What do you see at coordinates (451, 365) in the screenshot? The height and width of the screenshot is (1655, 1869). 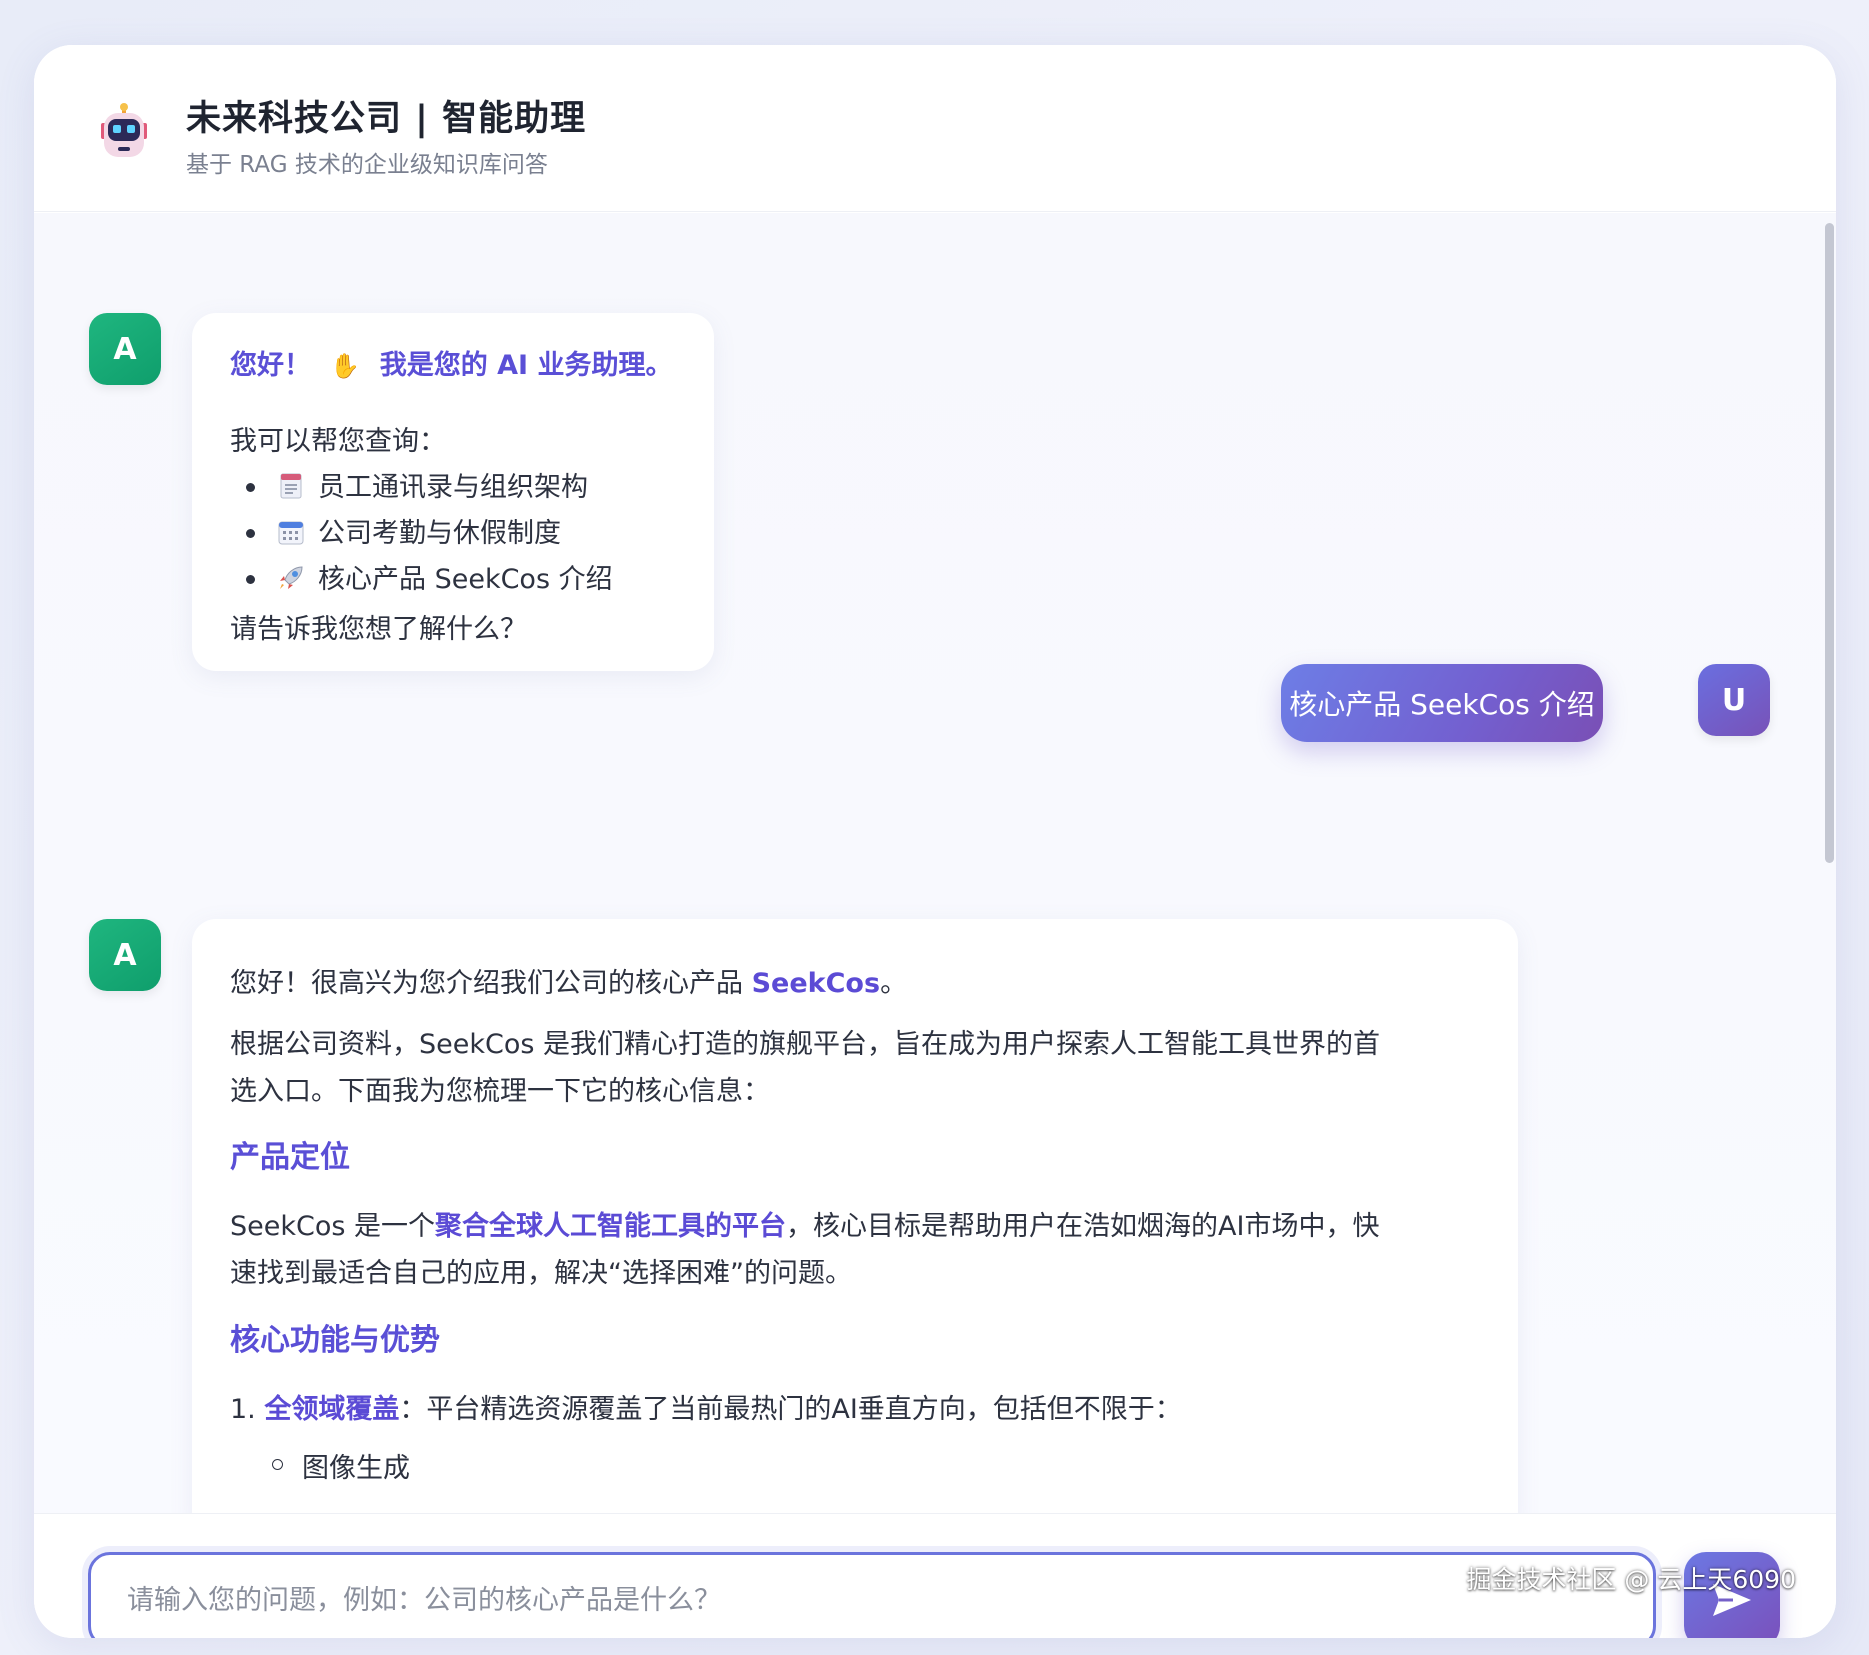 I see `greeting-line: 您好！ ✋ 我是您的 AI 业务助理。` at bounding box center [451, 365].